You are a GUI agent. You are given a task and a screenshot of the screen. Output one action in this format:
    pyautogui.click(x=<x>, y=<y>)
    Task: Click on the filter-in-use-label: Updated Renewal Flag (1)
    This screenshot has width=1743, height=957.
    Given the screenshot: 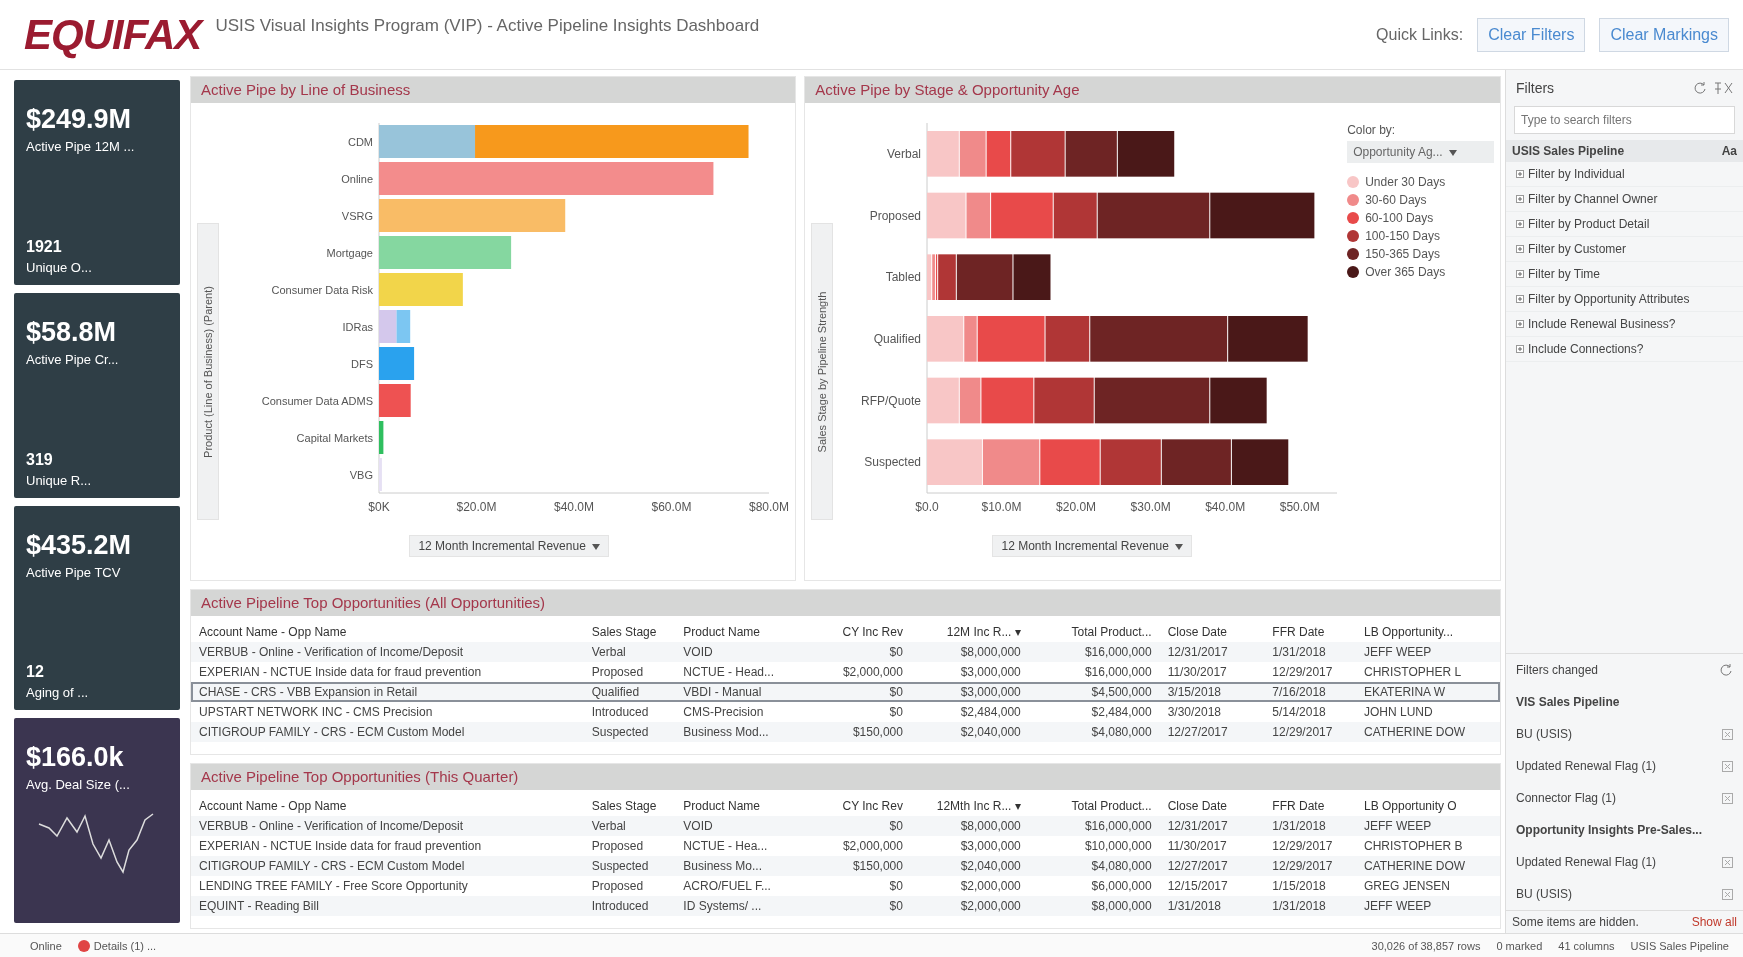 What is the action you would take?
    pyautogui.click(x=1586, y=862)
    